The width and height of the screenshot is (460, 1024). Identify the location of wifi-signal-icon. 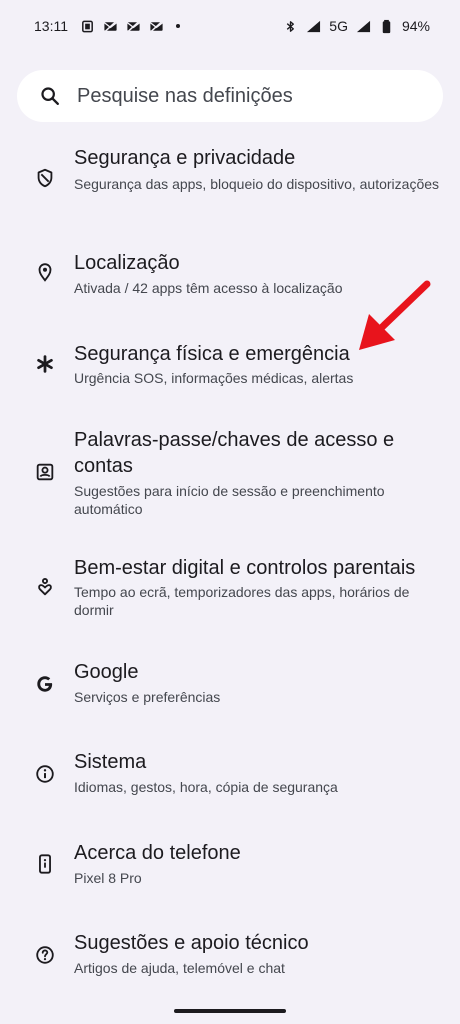
(313, 26).